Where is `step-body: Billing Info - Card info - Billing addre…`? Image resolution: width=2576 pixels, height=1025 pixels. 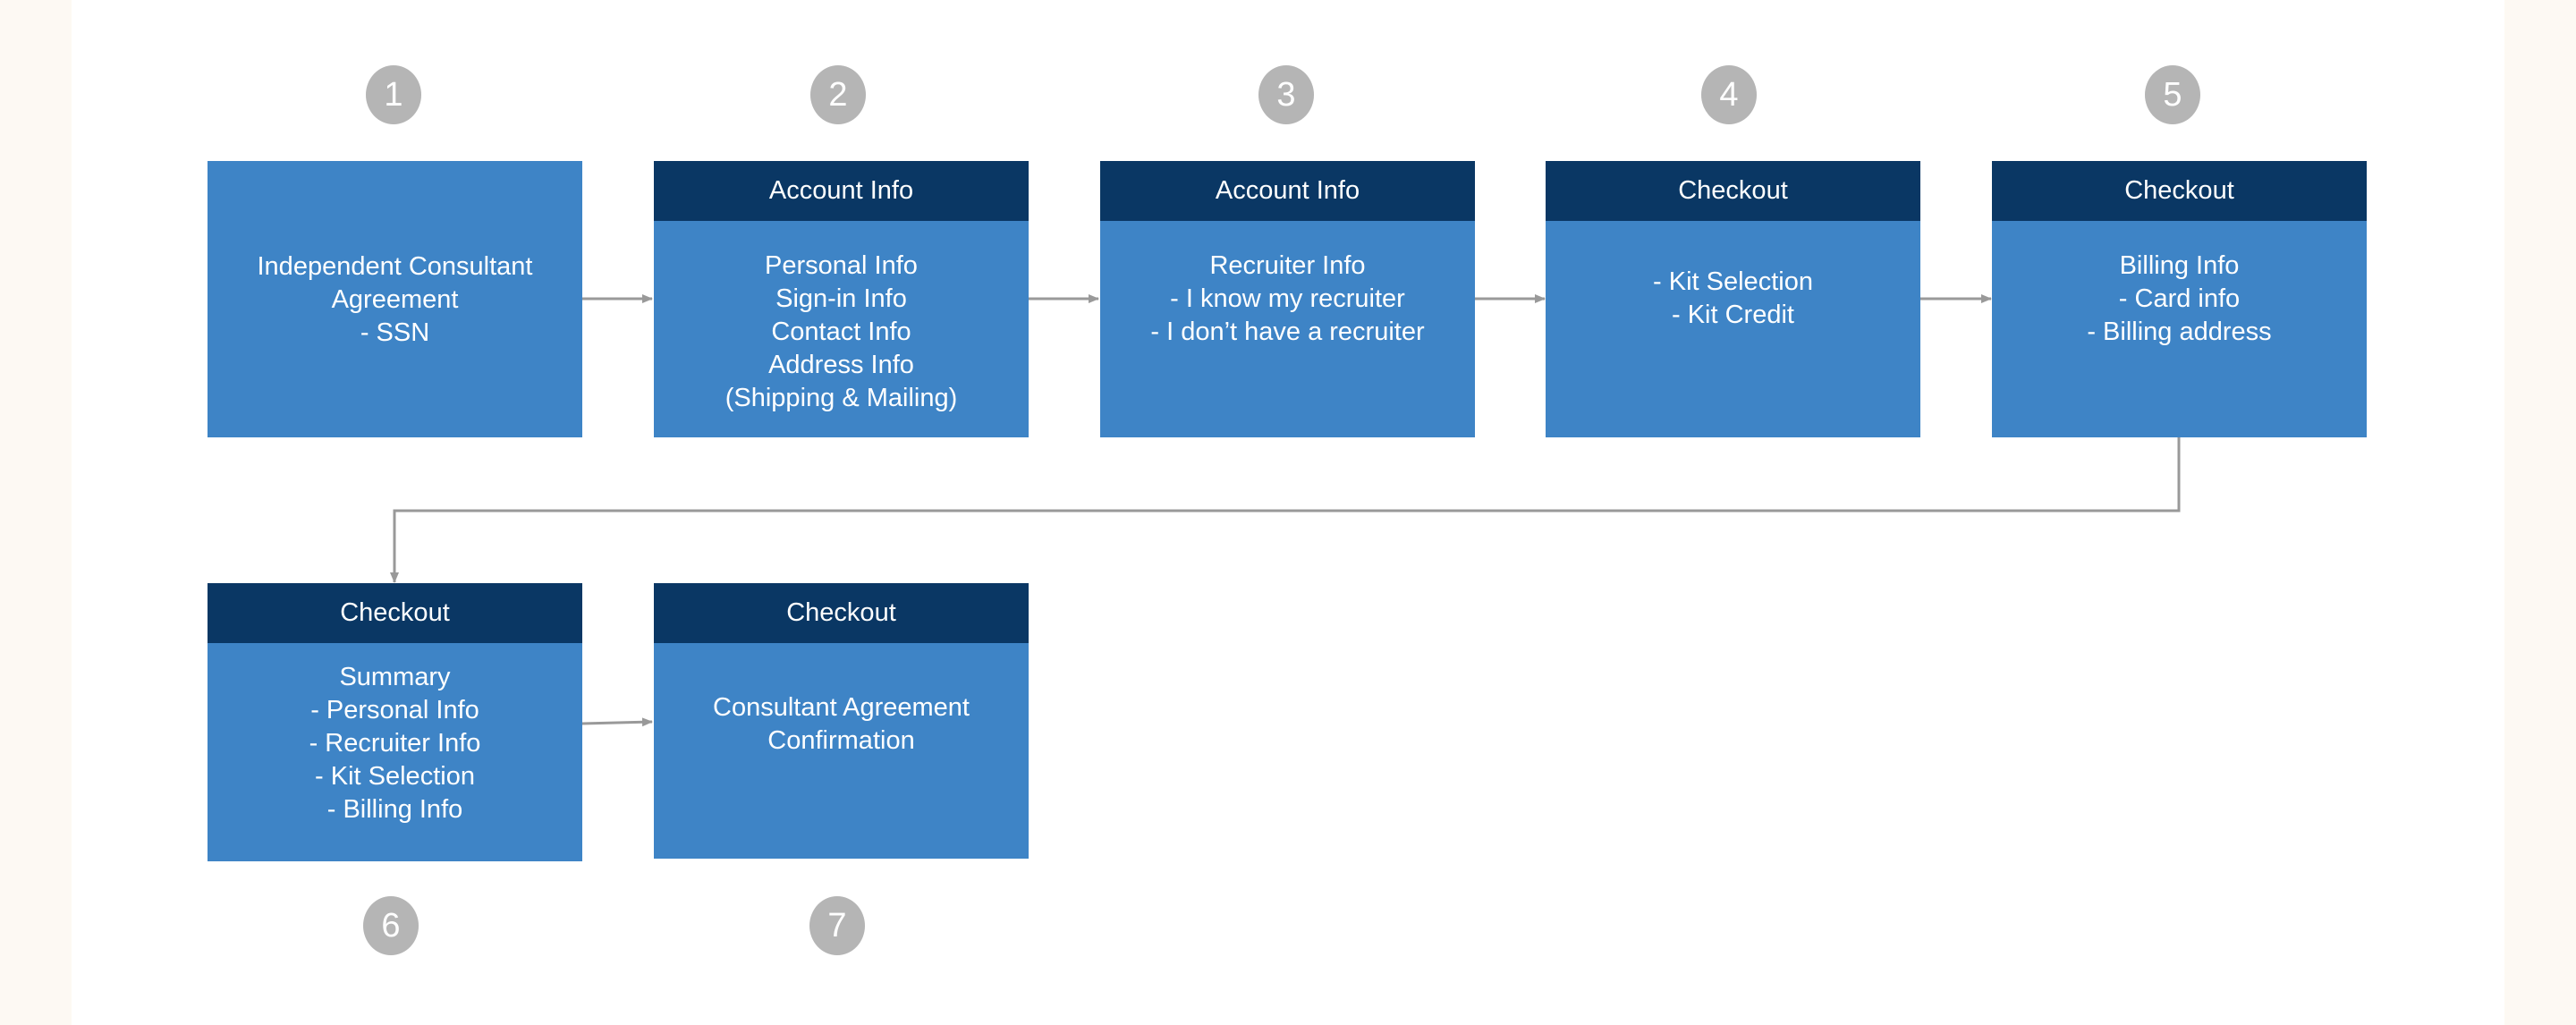 step-body: Billing Info - Card info - Billing addre… is located at coordinates (2179, 298).